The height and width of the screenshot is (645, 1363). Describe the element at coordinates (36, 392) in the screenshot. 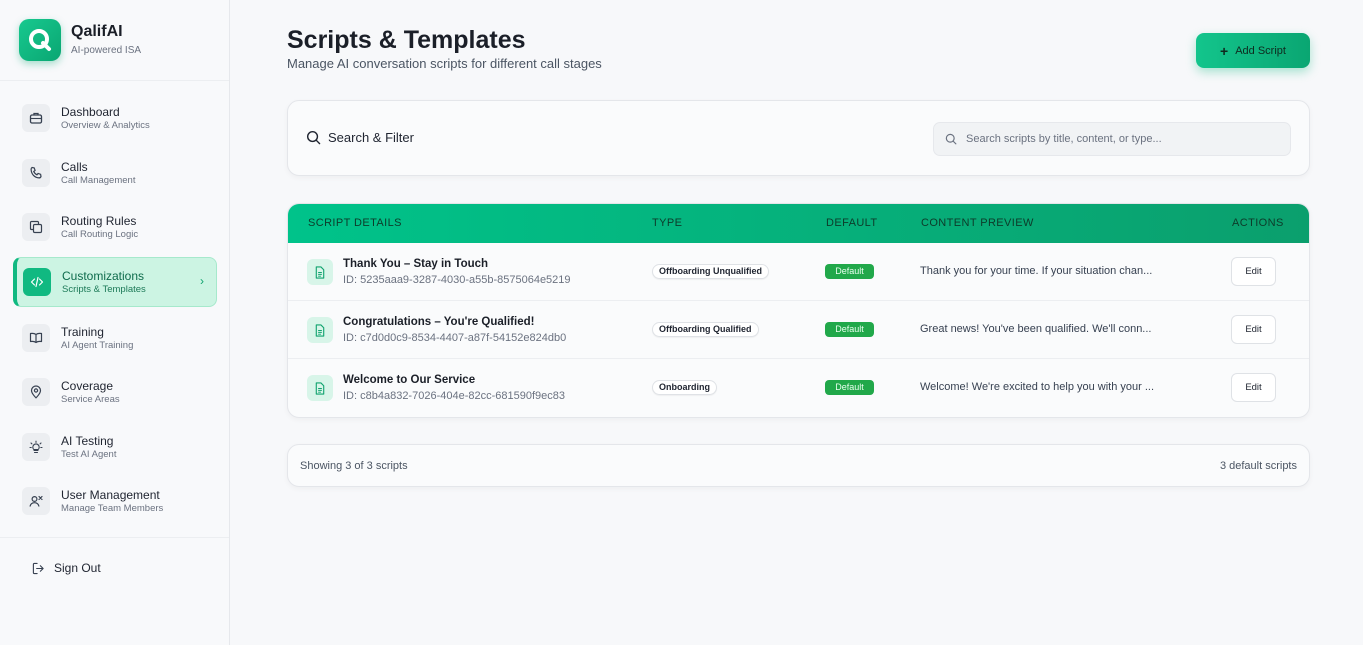

I see `map-pin-icon` at that location.